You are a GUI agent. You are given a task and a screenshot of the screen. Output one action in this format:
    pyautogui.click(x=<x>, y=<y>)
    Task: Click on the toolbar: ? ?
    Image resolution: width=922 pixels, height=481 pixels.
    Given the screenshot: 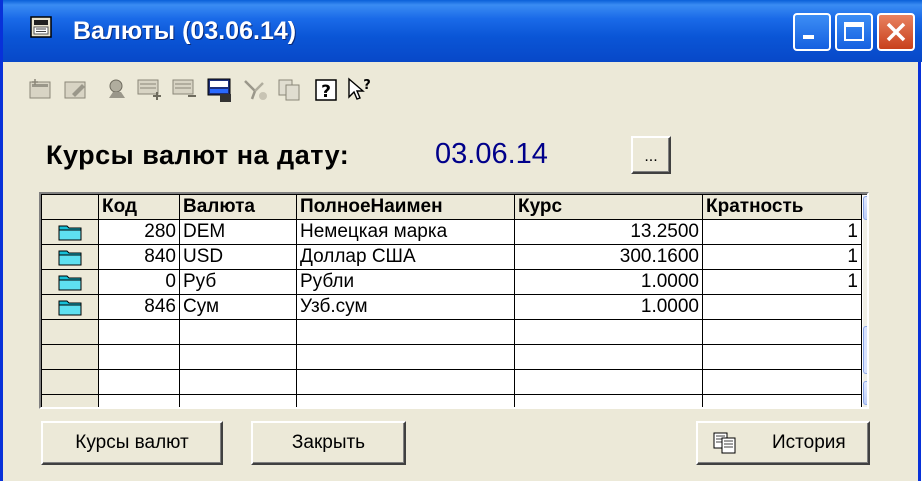 What is the action you would take?
    pyautogui.click(x=463, y=90)
    